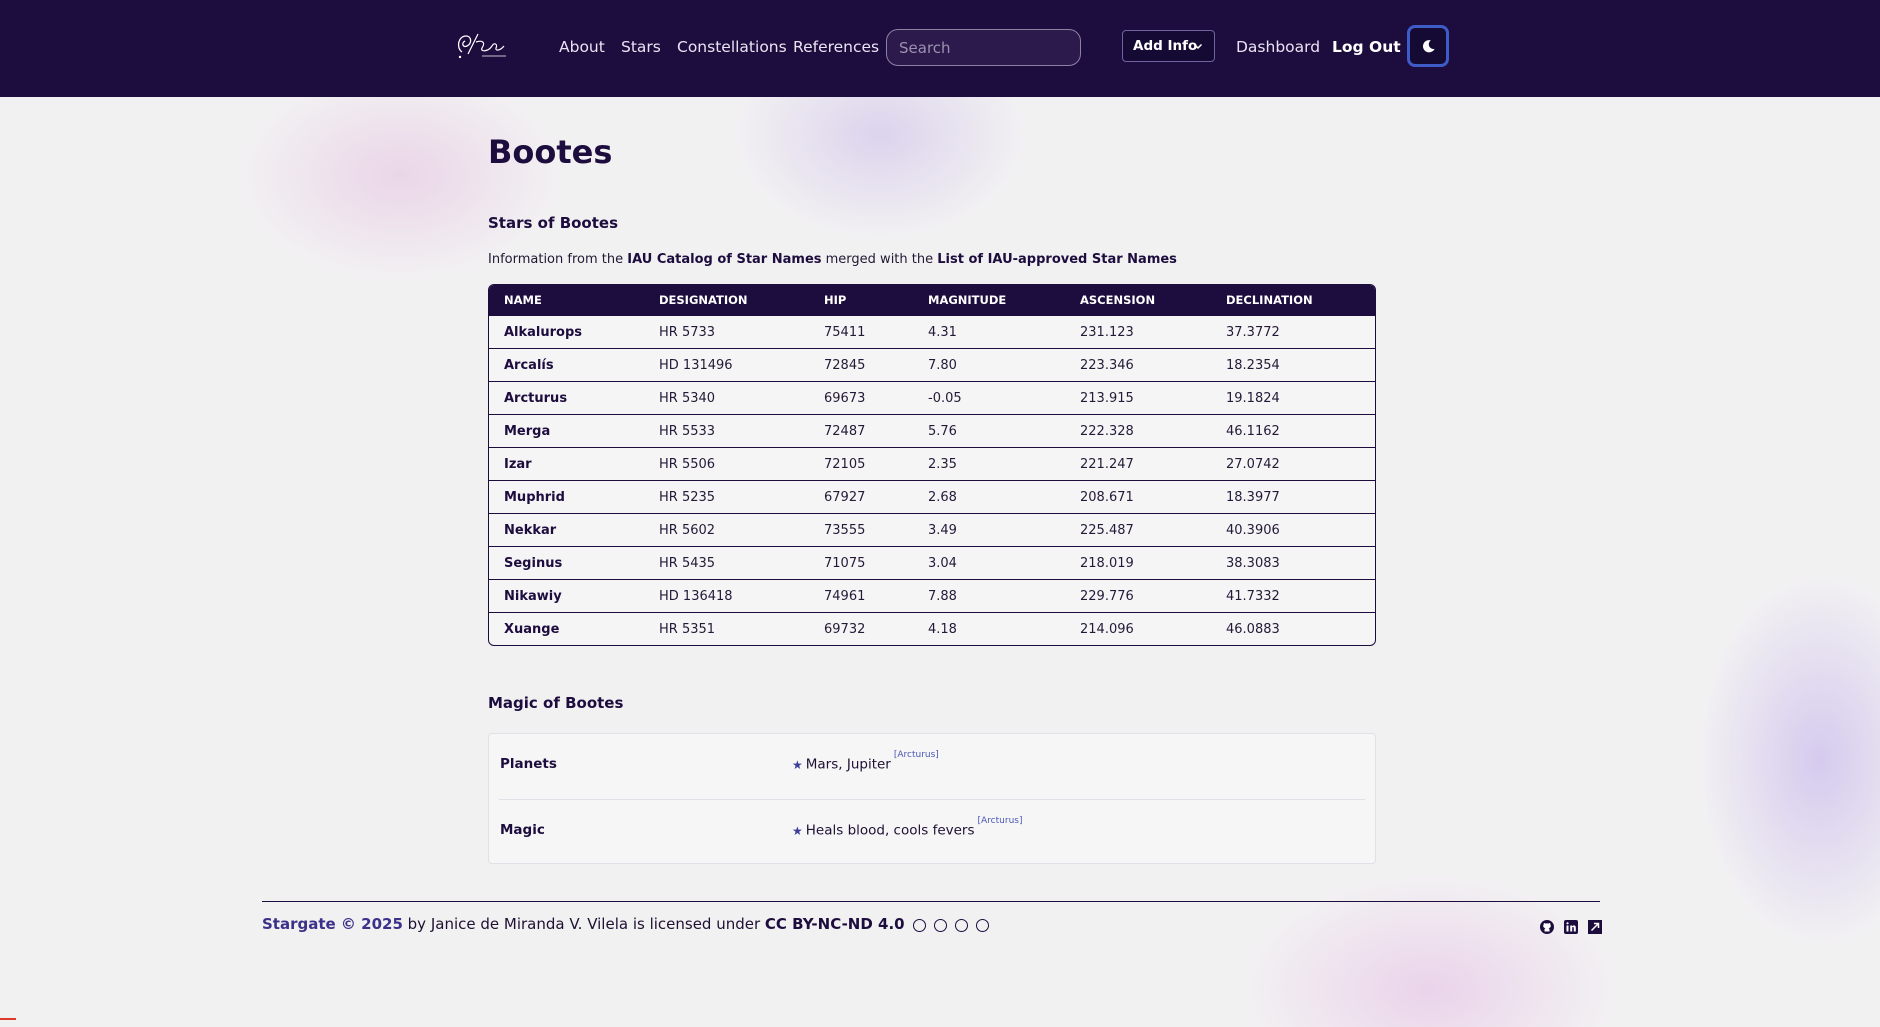 The image size is (1880, 1027). What do you see at coordinates (952, 925) in the screenshot?
I see `license-icons` at bounding box center [952, 925].